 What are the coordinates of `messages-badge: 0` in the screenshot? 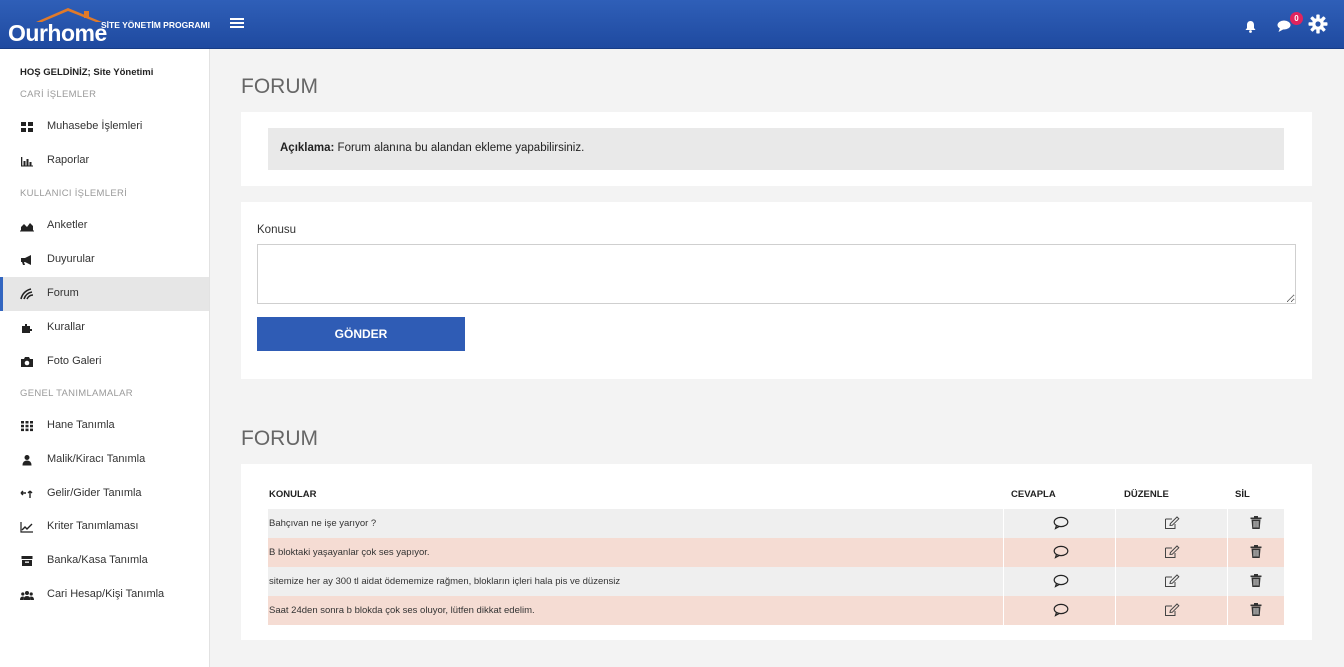 It's located at (1296, 18).